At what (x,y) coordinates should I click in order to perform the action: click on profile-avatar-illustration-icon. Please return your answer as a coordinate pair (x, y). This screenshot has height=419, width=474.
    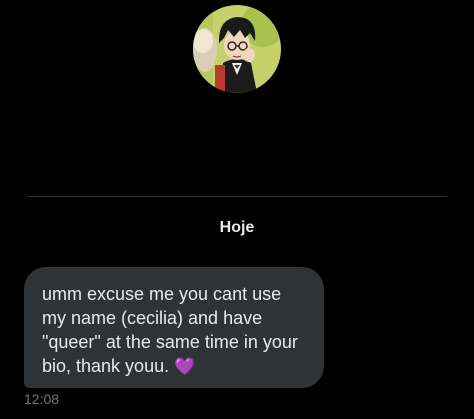
    Looking at the image, I should click on (237, 49).